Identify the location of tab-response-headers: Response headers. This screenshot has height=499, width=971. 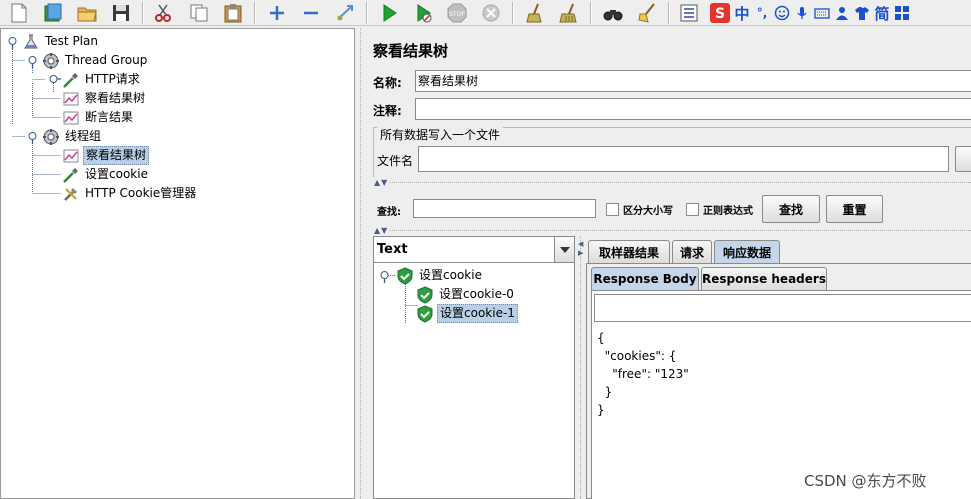
(764, 278).